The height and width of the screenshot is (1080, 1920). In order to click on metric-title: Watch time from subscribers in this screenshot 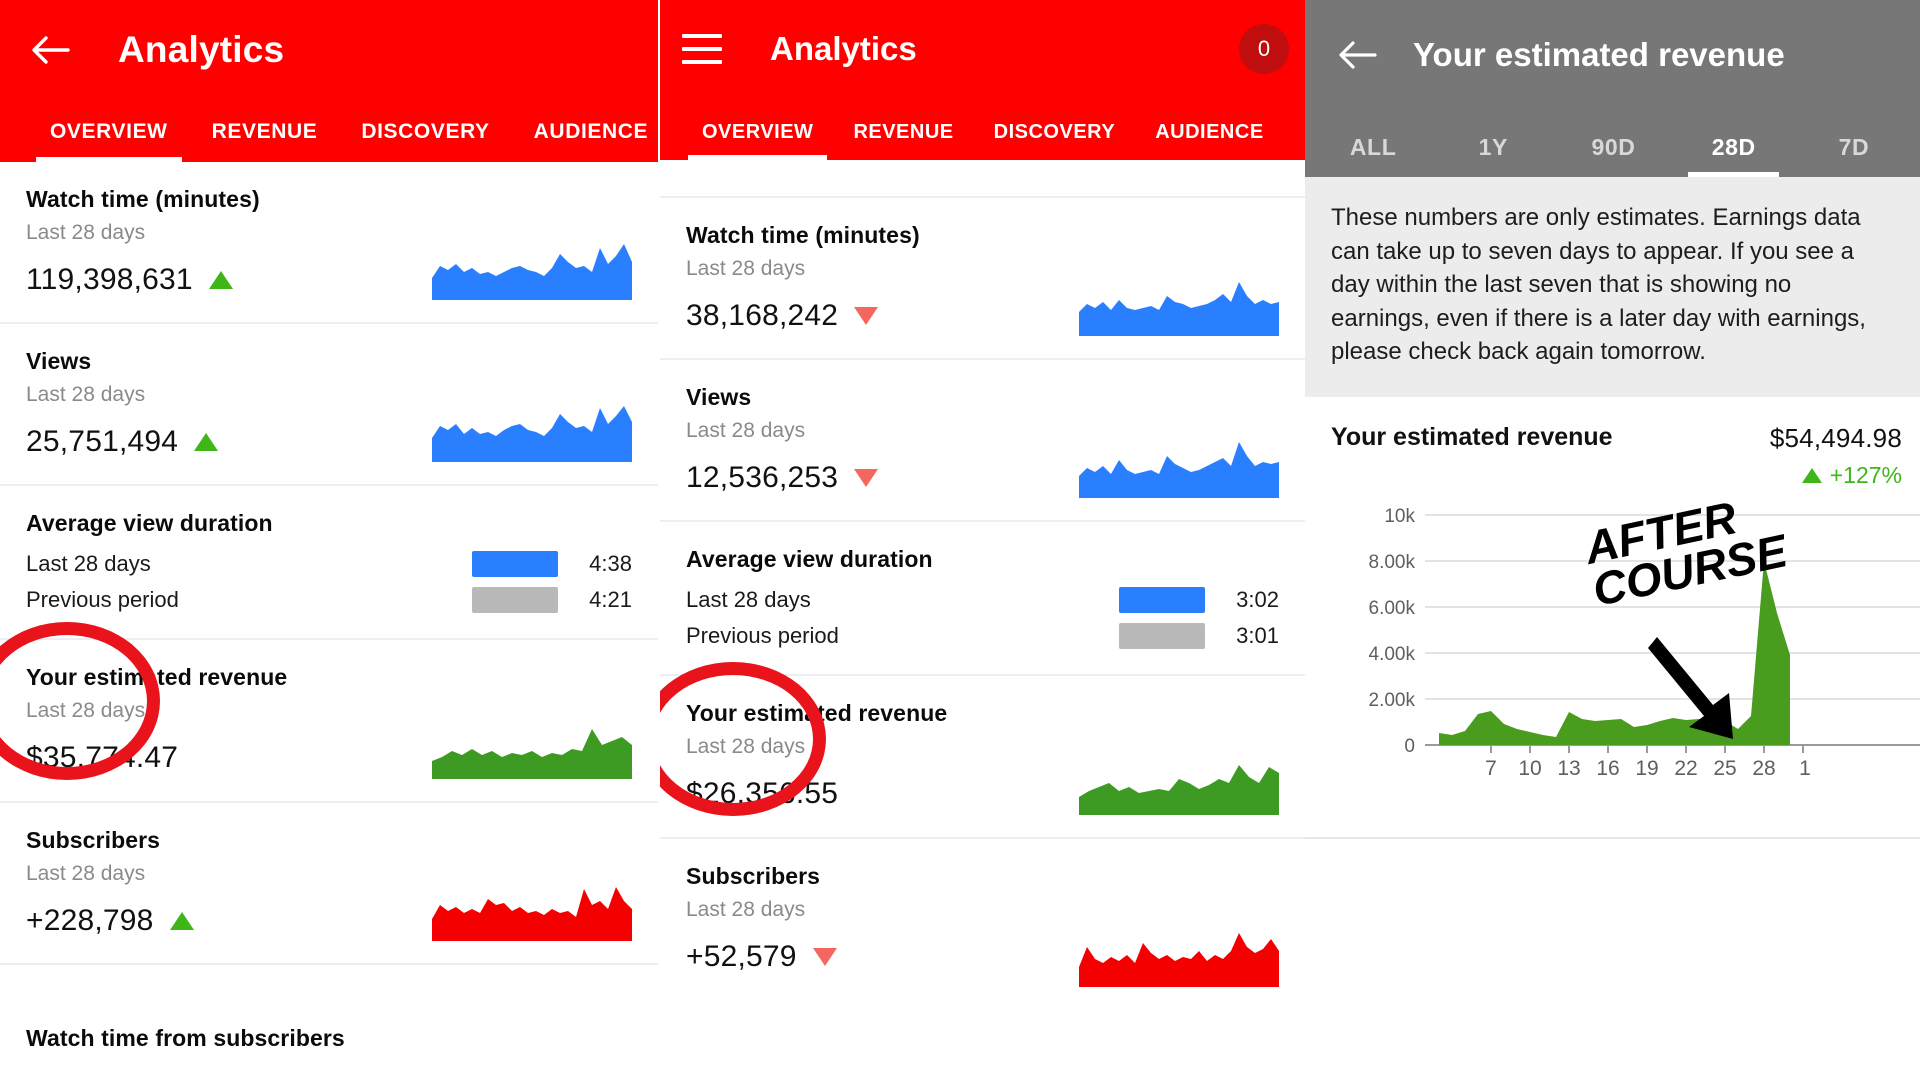, I will do `click(185, 1038)`.